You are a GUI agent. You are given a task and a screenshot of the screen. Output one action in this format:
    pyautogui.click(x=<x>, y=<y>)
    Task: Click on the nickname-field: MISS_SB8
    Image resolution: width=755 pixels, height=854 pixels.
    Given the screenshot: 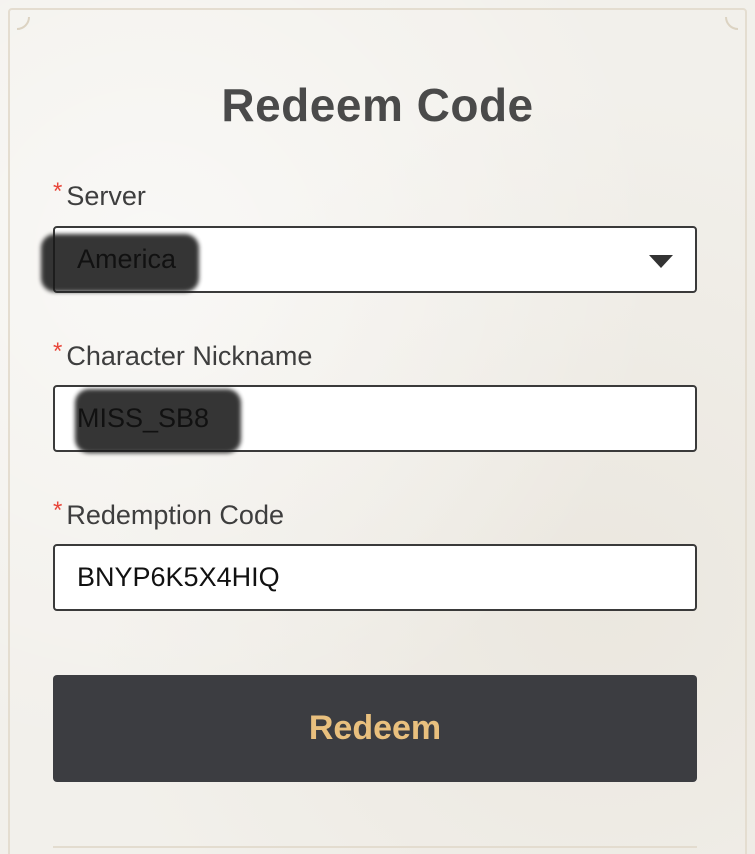 What is the action you would take?
    pyautogui.click(x=375, y=419)
    